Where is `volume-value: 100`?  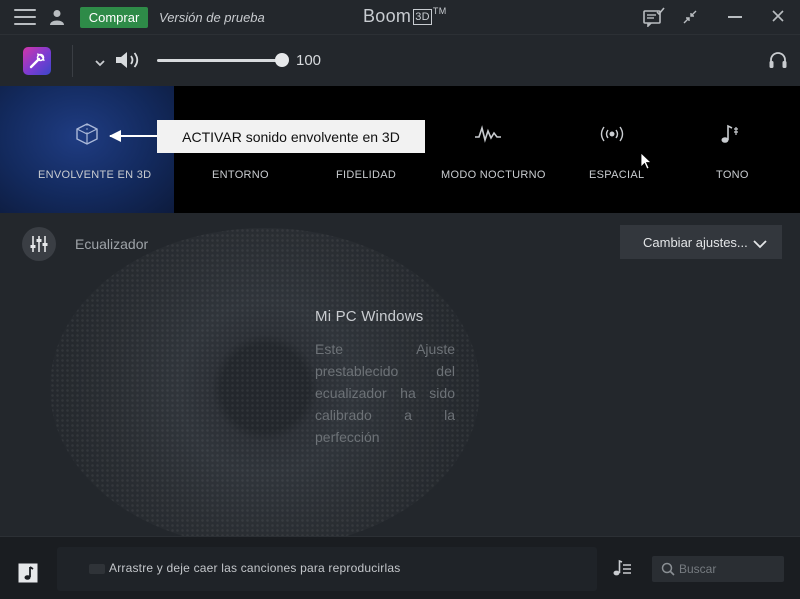 volume-value: 100 is located at coordinates (309, 60).